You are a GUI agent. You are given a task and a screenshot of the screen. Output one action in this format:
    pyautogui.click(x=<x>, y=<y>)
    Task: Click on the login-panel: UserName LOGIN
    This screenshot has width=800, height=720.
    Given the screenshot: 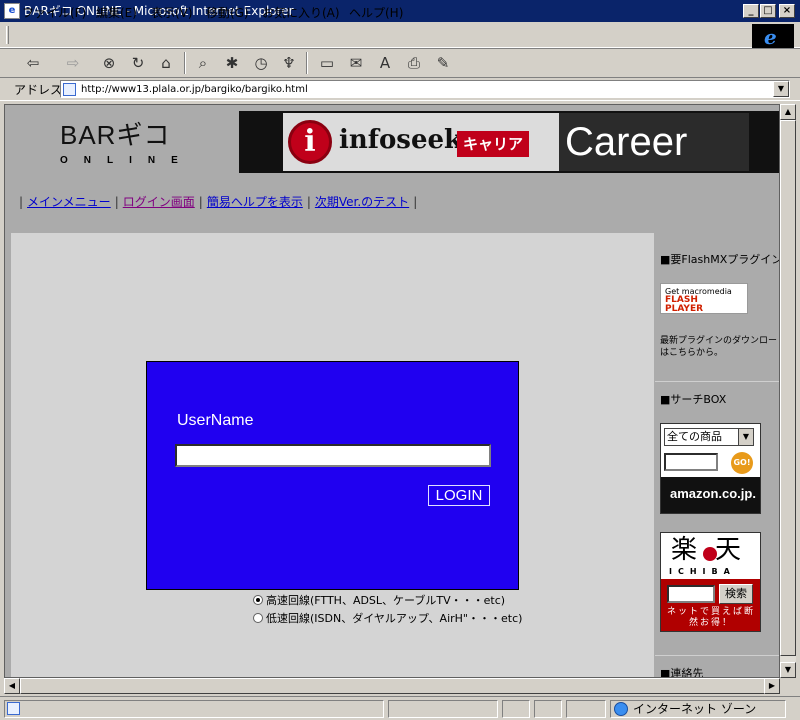 What is the action you would take?
    pyautogui.click(x=332, y=475)
    